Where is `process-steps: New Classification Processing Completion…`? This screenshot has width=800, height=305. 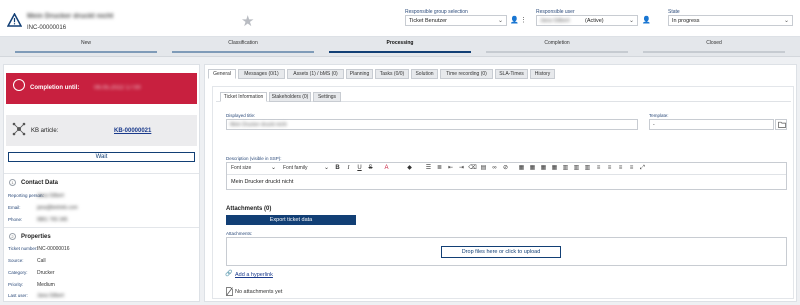
process-steps: New Classification Processing Completion… is located at coordinates (400, 47).